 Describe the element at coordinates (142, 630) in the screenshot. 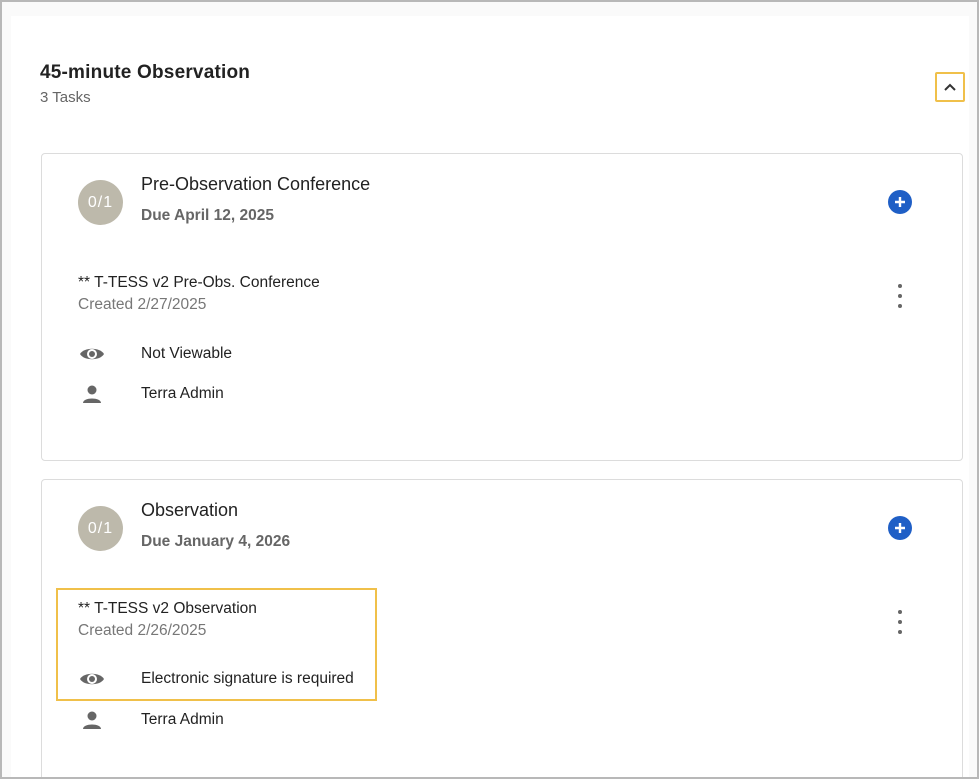

I see `item-created-date: Created 2/26/2025` at that location.